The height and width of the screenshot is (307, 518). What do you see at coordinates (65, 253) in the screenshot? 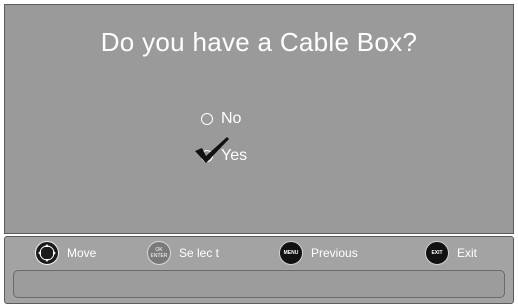
I see `legend-move: Move` at bounding box center [65, 253].